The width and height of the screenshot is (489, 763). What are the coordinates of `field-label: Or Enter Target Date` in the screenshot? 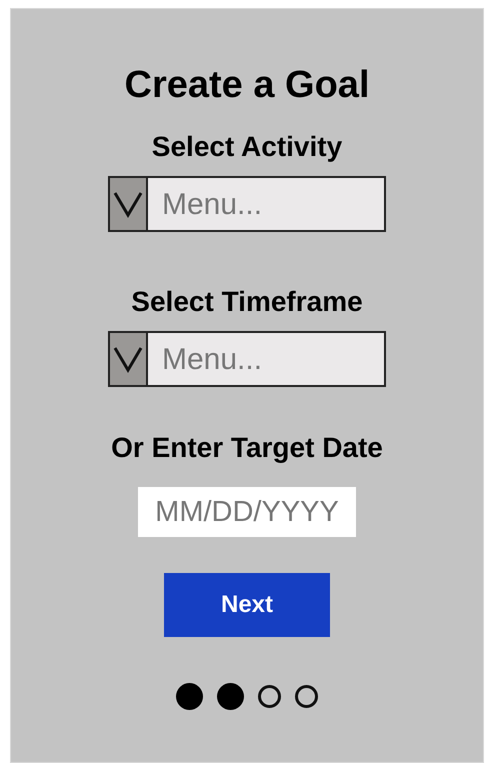 It's located at (247, 448).